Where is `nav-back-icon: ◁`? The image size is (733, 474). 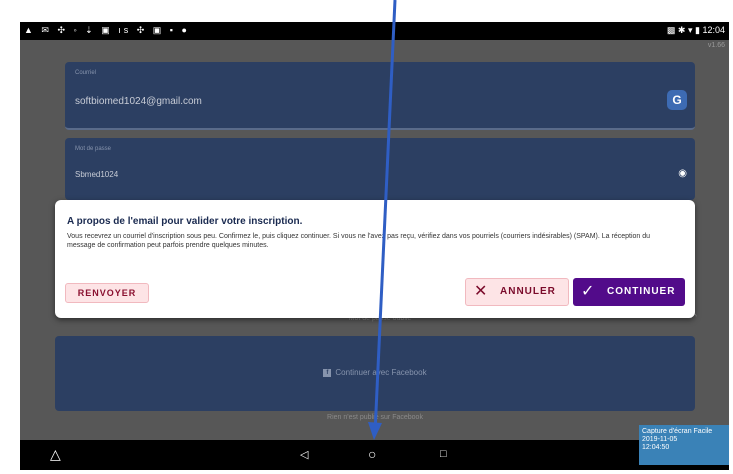
nav-back-icon: ◁ is located at coordinates (304, 454).